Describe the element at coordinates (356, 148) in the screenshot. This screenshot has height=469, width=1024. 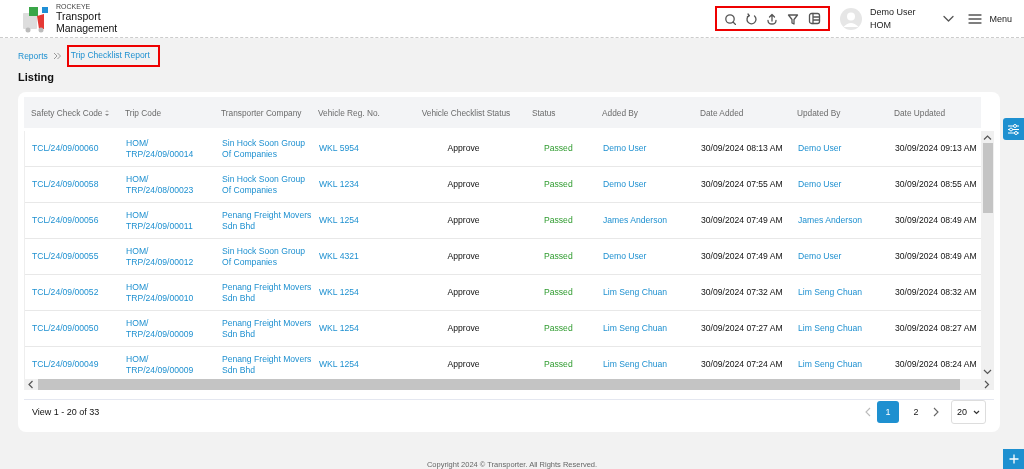
I see `table-cell: WKL 5954` at that location.